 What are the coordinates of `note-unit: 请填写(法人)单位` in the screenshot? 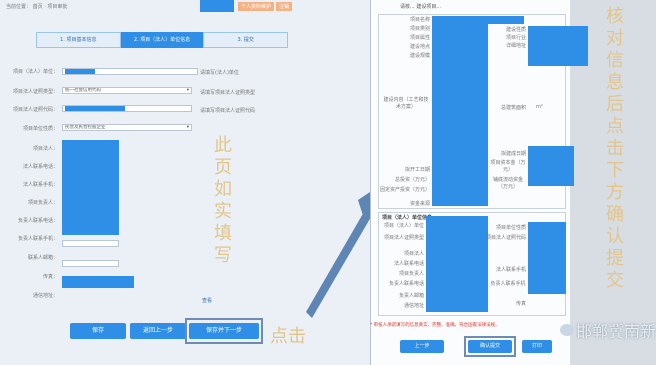 It's located at (219, 73).